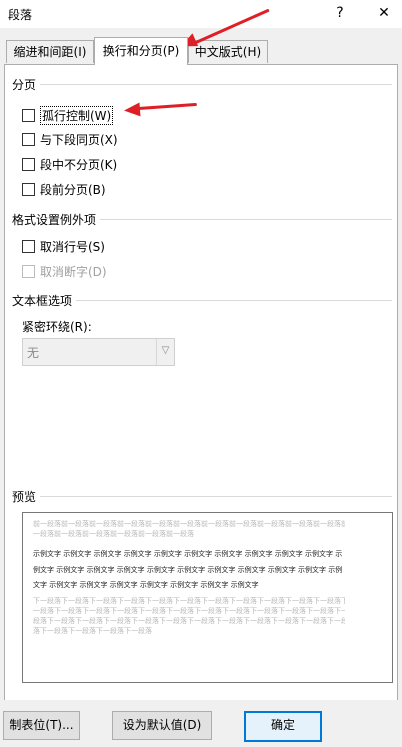 Image resolution: width=402 pixels, height=747 pixels. Describe the element at coordinates (98, 352) in the screenshot. I see `tight-wrap-select: 无 ▽` at that location.